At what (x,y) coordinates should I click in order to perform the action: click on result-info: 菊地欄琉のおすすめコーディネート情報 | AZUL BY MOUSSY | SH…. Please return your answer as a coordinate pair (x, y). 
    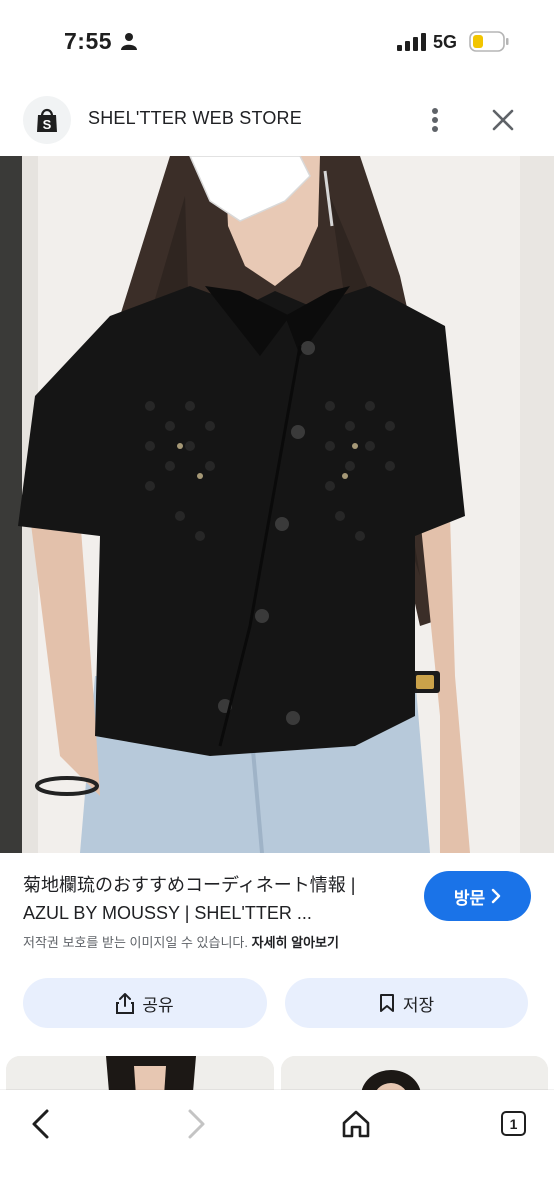
    Looking at the image, I should click on (277, 910).